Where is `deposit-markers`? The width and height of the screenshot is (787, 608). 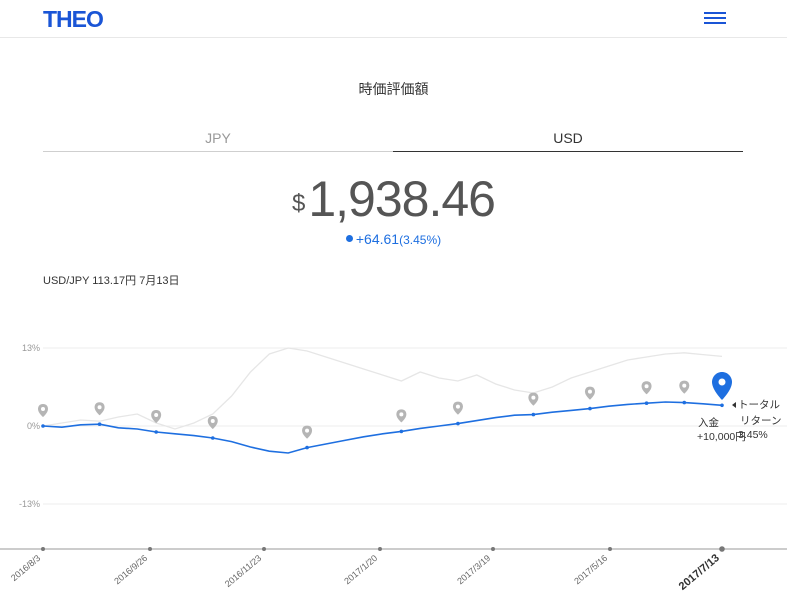
deposit-markers is located at coordinates (382, 415).